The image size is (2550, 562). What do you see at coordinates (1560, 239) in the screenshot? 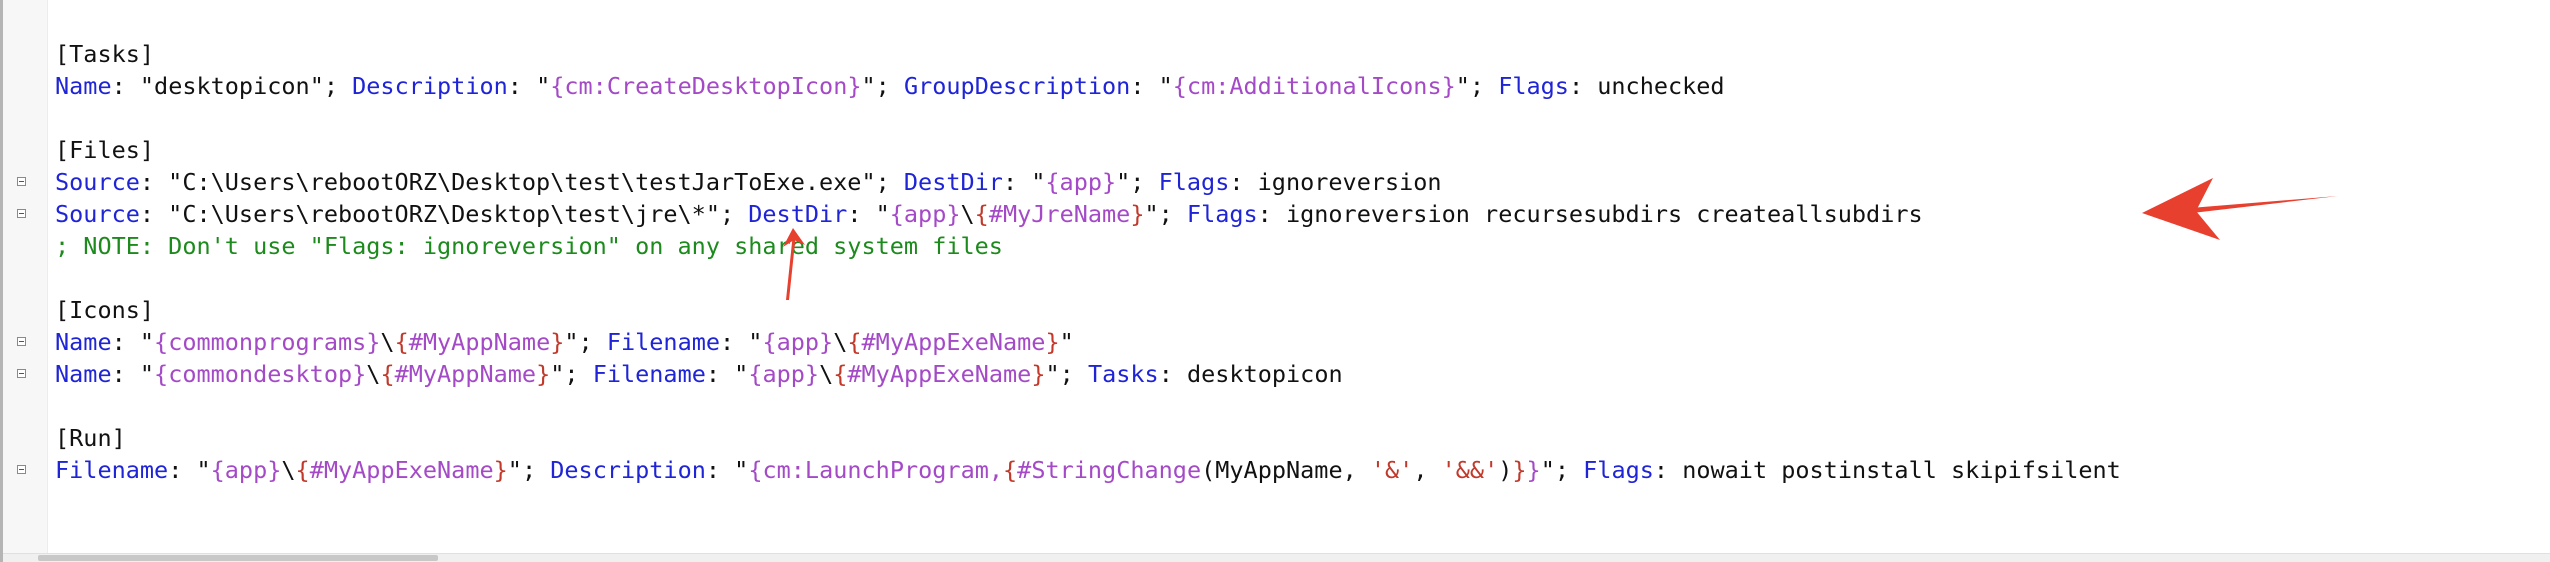
I see `annotation-overlay` at bounding box center [1560, 239].